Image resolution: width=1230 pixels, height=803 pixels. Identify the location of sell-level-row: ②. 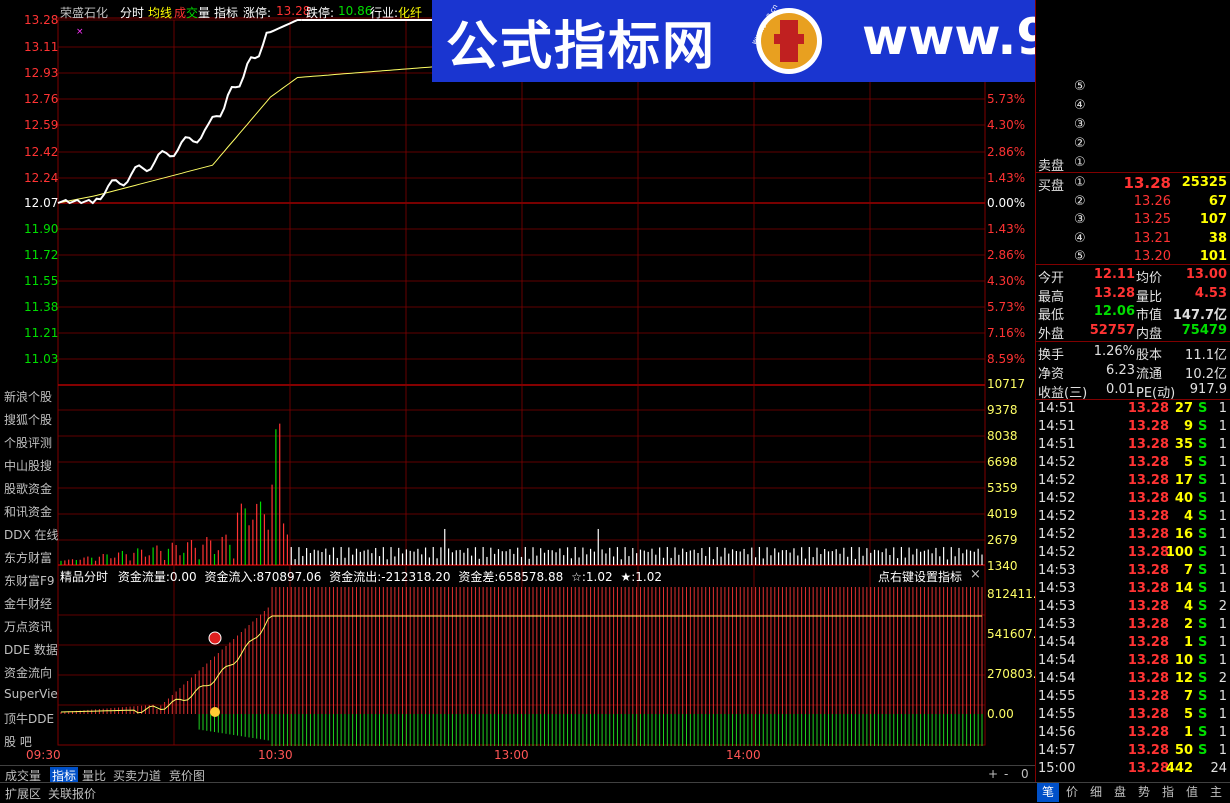
(1133, 144).